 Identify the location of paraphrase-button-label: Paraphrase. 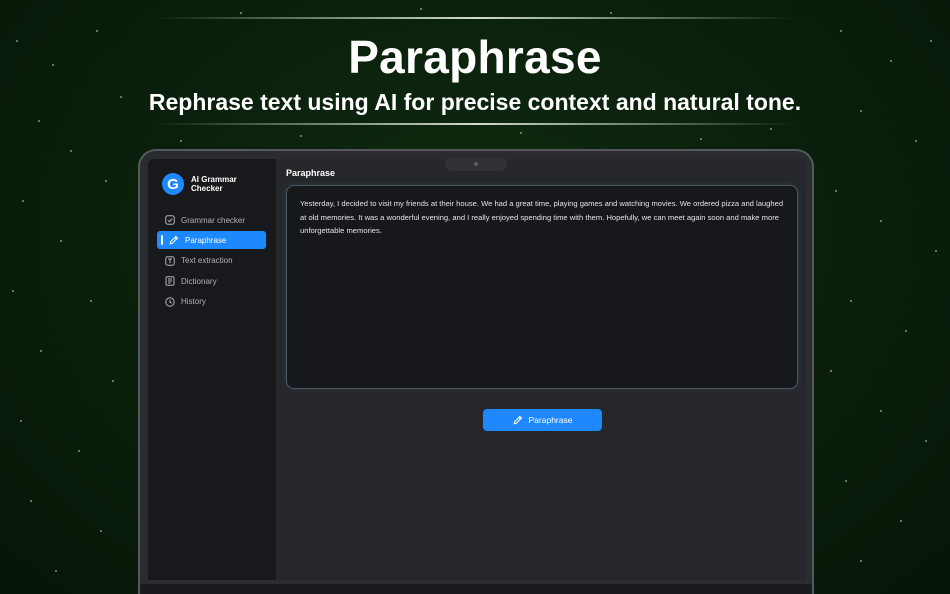
(550, 420).